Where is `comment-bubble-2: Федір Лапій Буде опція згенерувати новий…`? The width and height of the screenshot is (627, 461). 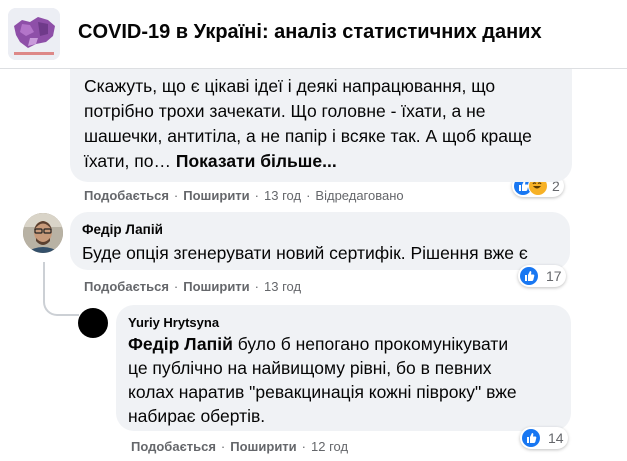 comment-bubble-2: Федір Лапій Буде опція згенерувати новий… is located at coordinates (320, 241).